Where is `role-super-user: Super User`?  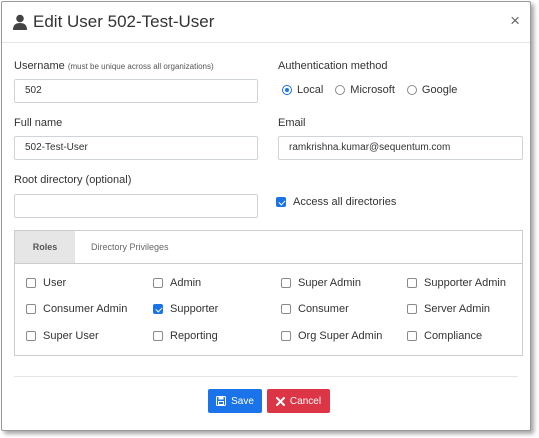
role-super-user: Super User is located at coordinates (62, 336).